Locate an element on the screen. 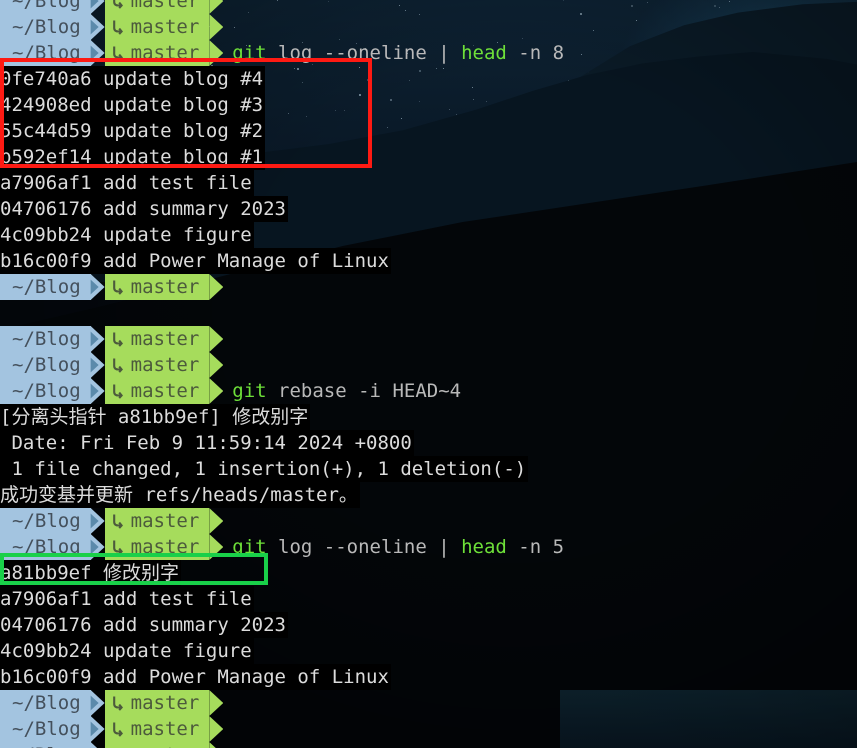  terminal-row: a81bb9ef 修改别字 is located at coordinates (90, 573).